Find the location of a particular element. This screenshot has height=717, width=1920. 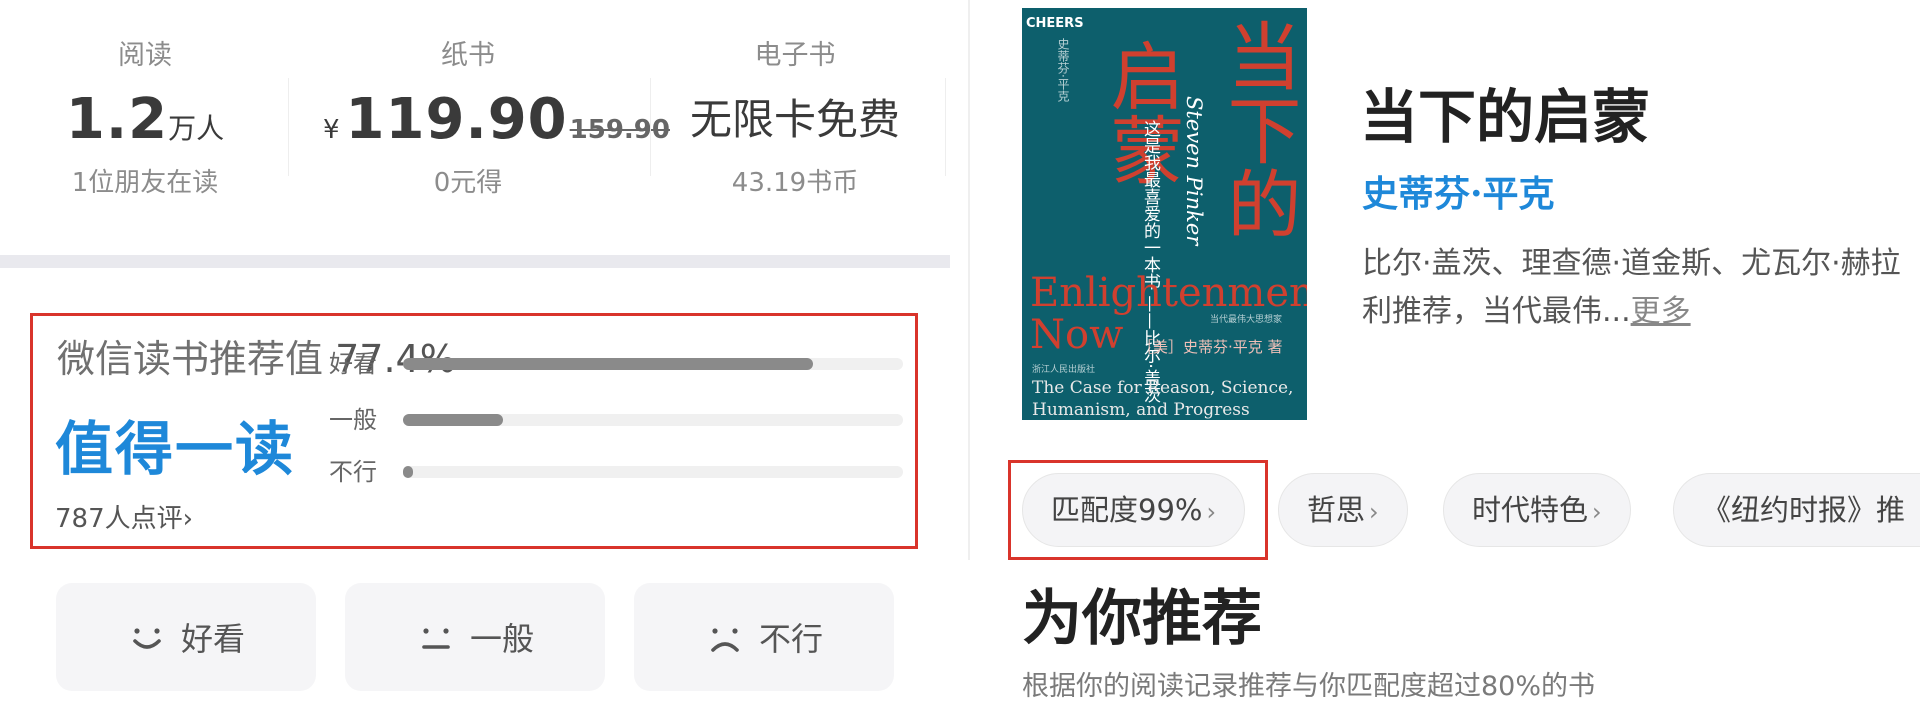

reading-label: 阅读 is located at coordinates (145, 55).